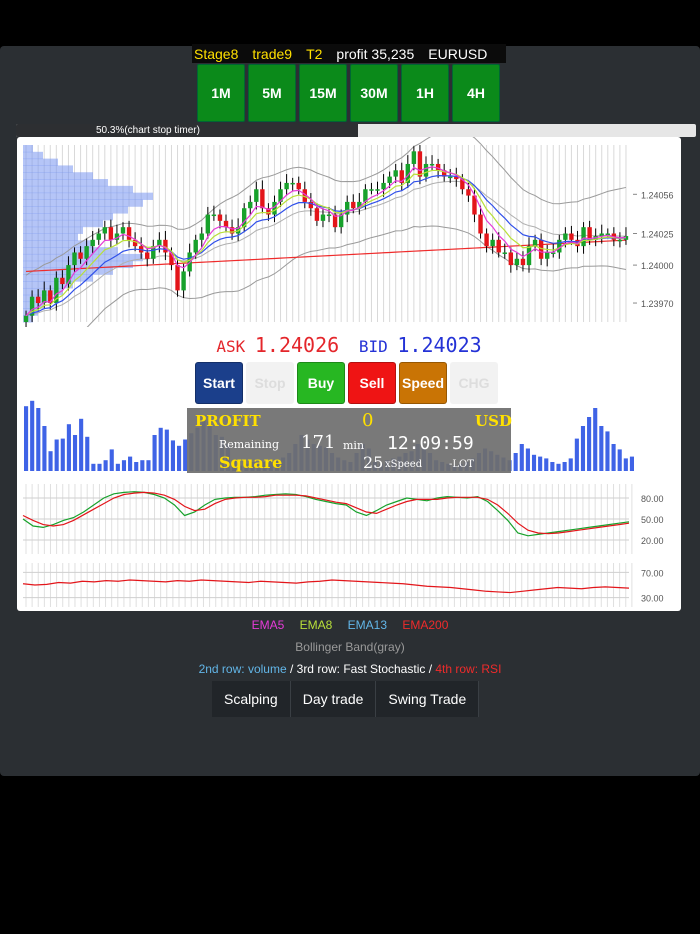 This screenshot has width=700, height=934. I want to click on timeframe-30m-button: 30M, so click(374, 93).